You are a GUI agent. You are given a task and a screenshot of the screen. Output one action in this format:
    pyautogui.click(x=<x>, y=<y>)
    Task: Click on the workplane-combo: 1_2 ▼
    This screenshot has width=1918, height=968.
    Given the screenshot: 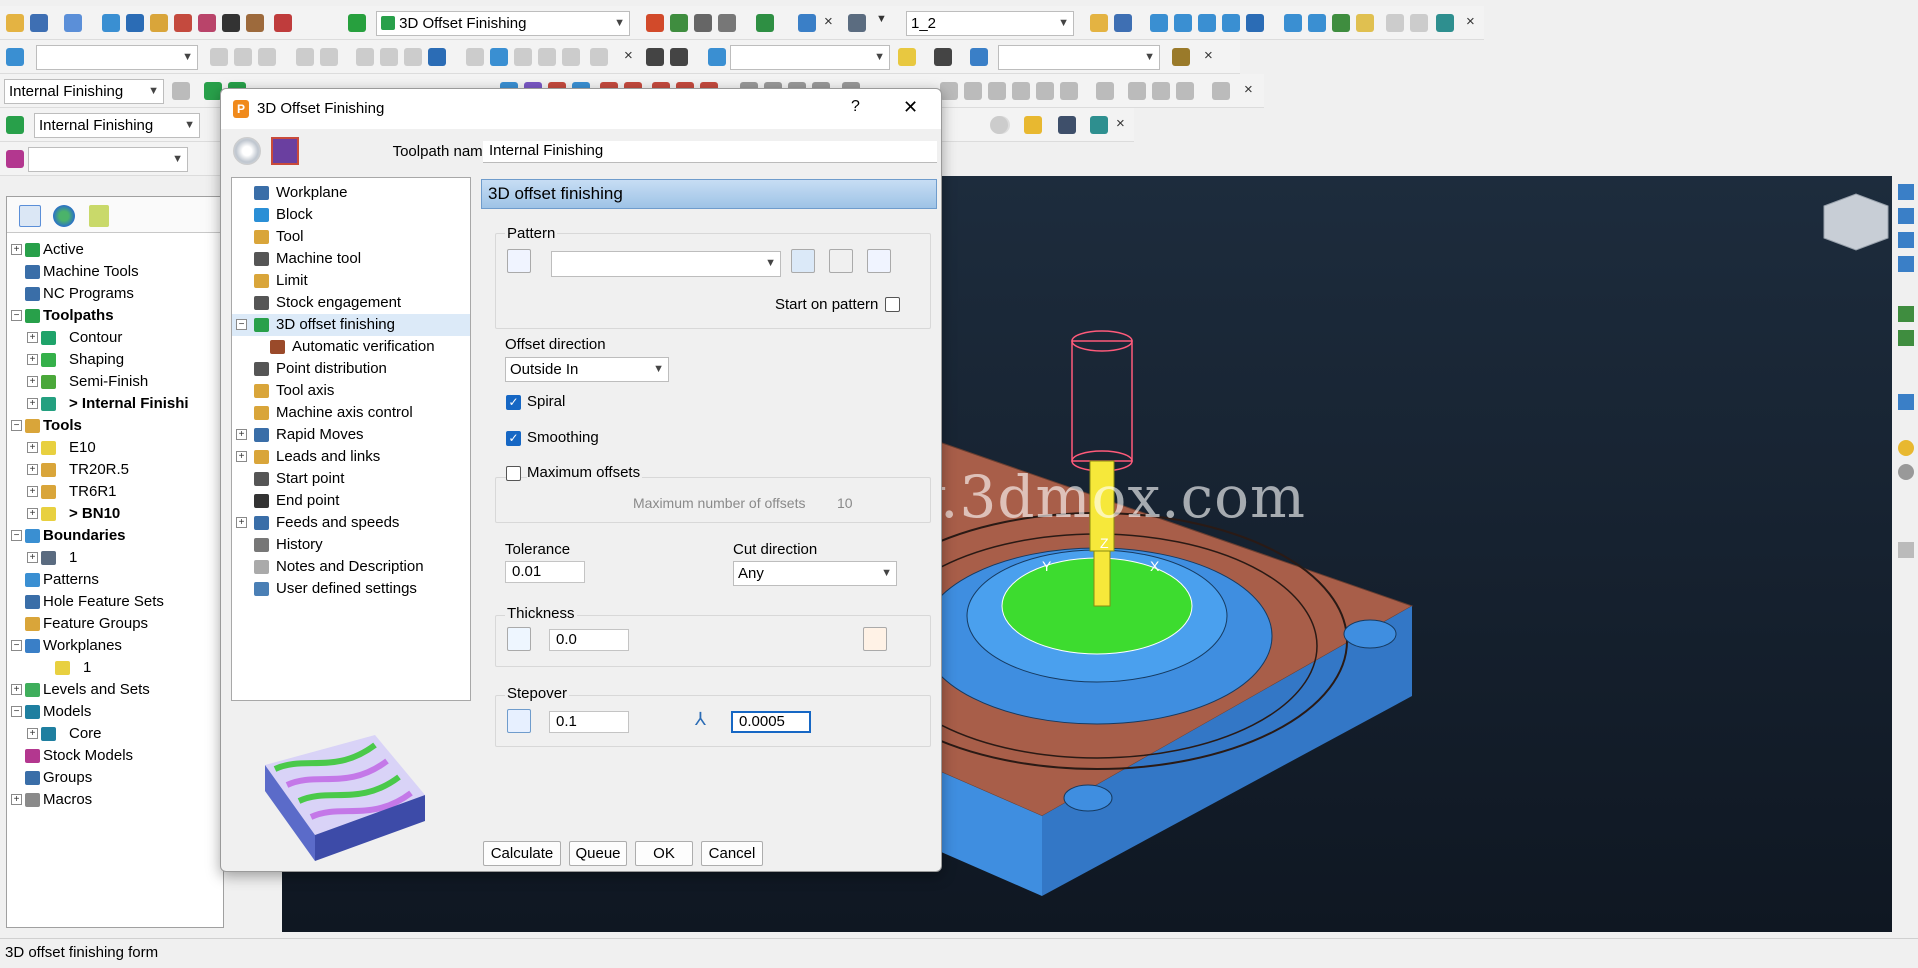 What is the action you would take?
    pyautogui.click(x=990, y=23)
    